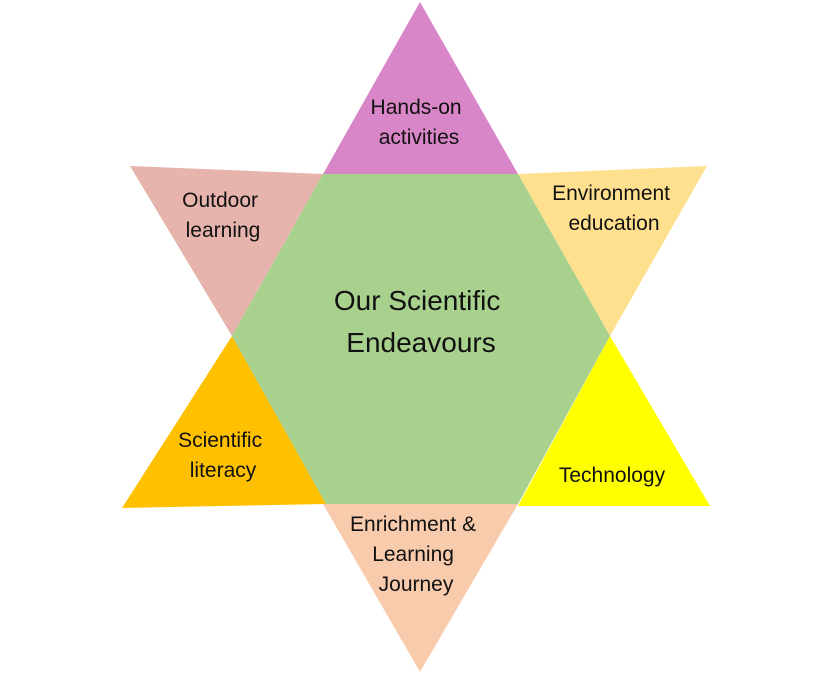 This screenshot has height=693, width=821. I want to click on center-title-line2: Endeavours, so click(420, 342).